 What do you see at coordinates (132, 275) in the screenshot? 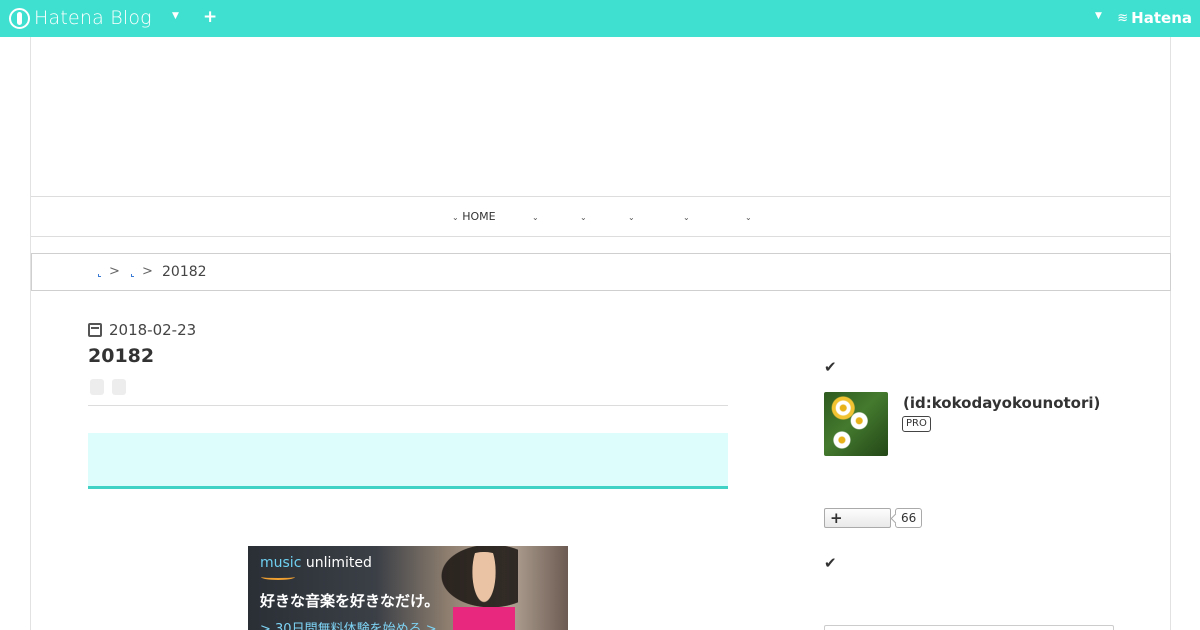
I see `breadcrumb-link-category` at bounding box center [132, 275].